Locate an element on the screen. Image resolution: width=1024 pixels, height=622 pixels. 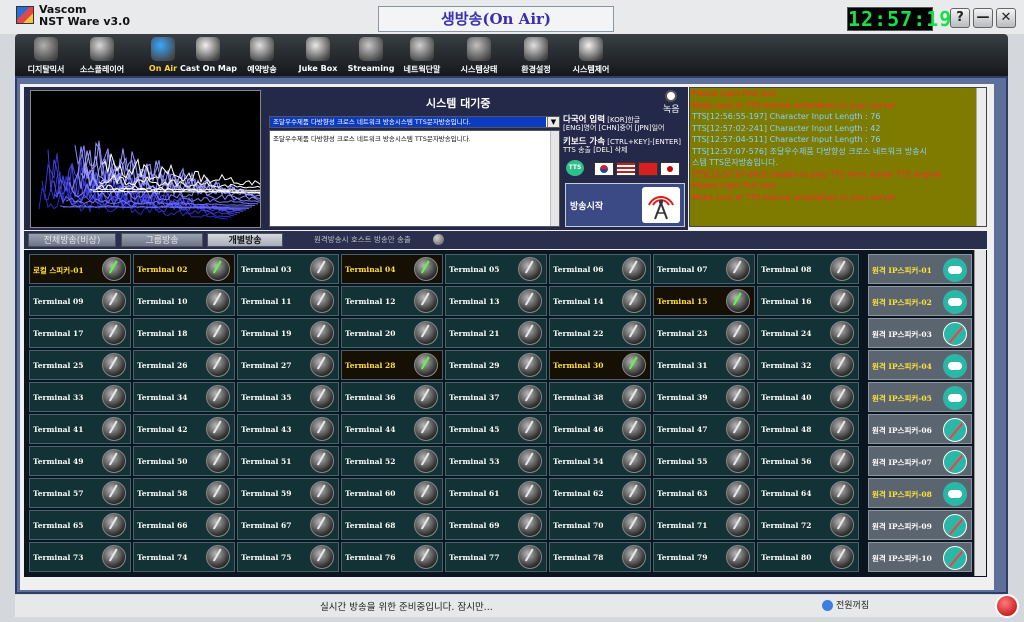
terminal-tile: Terminal 14 is located at coordinates (600, 301).